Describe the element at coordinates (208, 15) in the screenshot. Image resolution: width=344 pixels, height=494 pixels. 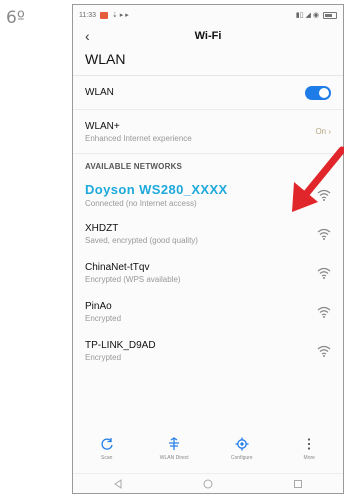
I see `status-bar: 11:33 ⇣ ▸ ▸ ▮▯ ◢ ◉` at that location.